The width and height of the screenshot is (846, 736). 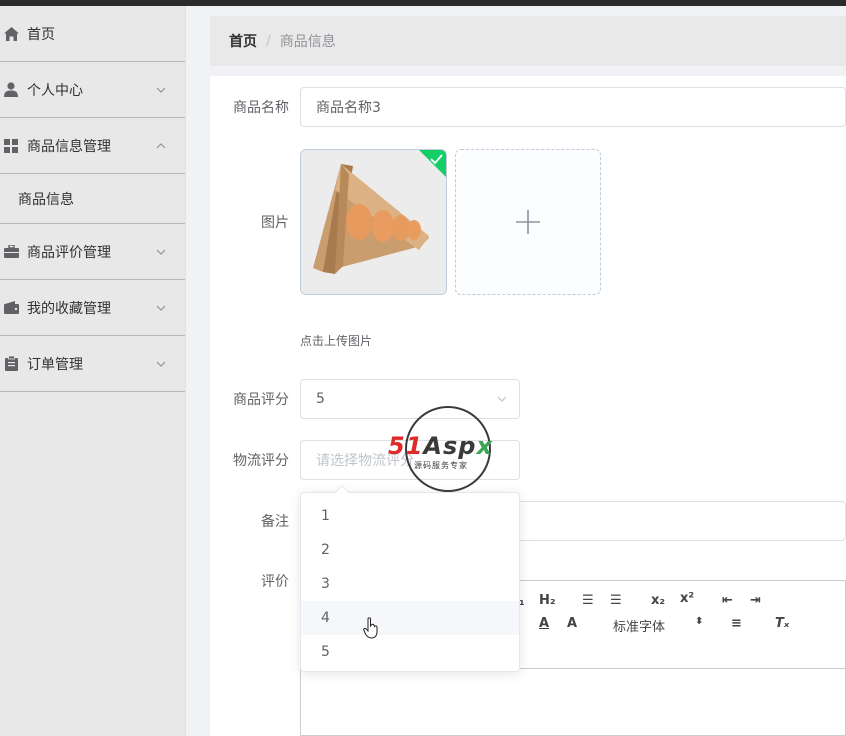 I want to click on align-icon: ≡, so click(x=736, y=623).